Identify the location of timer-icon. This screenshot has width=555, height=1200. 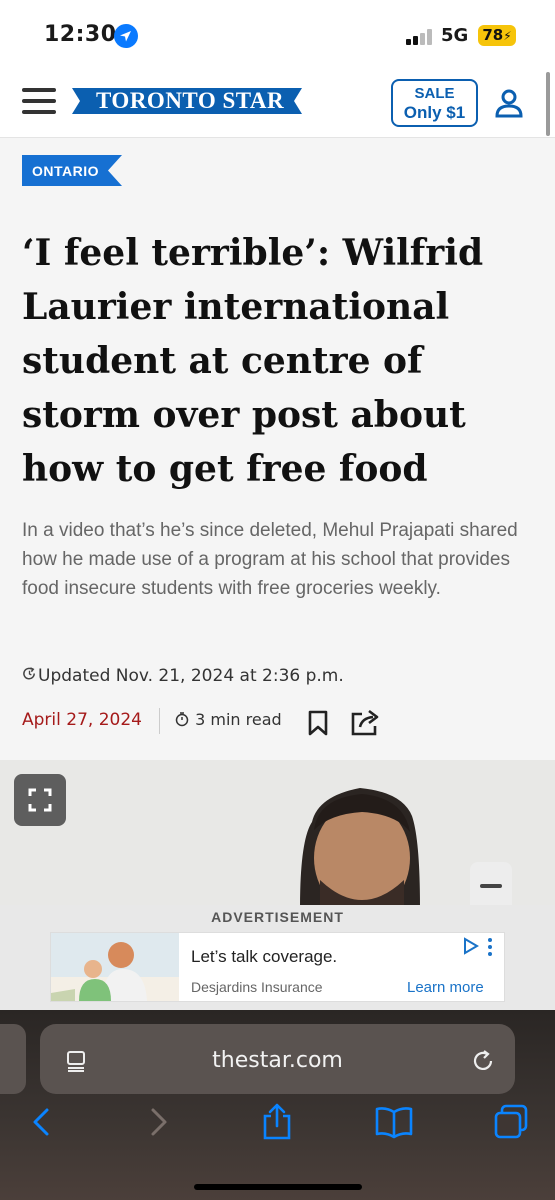
(182, 719).